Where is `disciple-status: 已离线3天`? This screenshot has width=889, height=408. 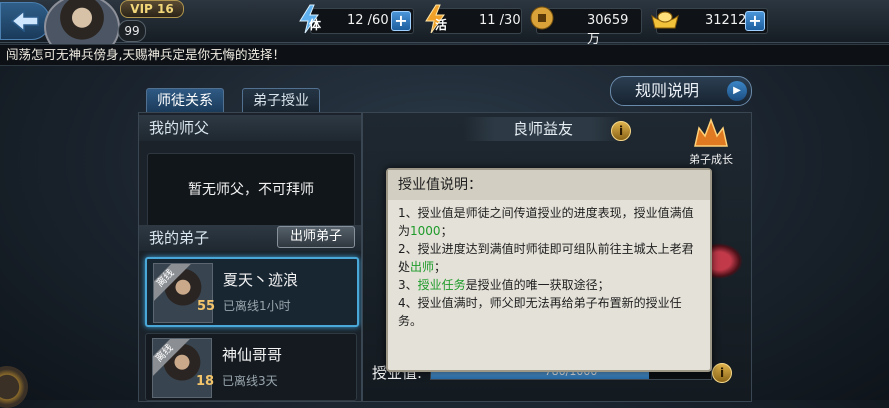
disciple-status: 已离线3天 is located at coordinates (250, 381).